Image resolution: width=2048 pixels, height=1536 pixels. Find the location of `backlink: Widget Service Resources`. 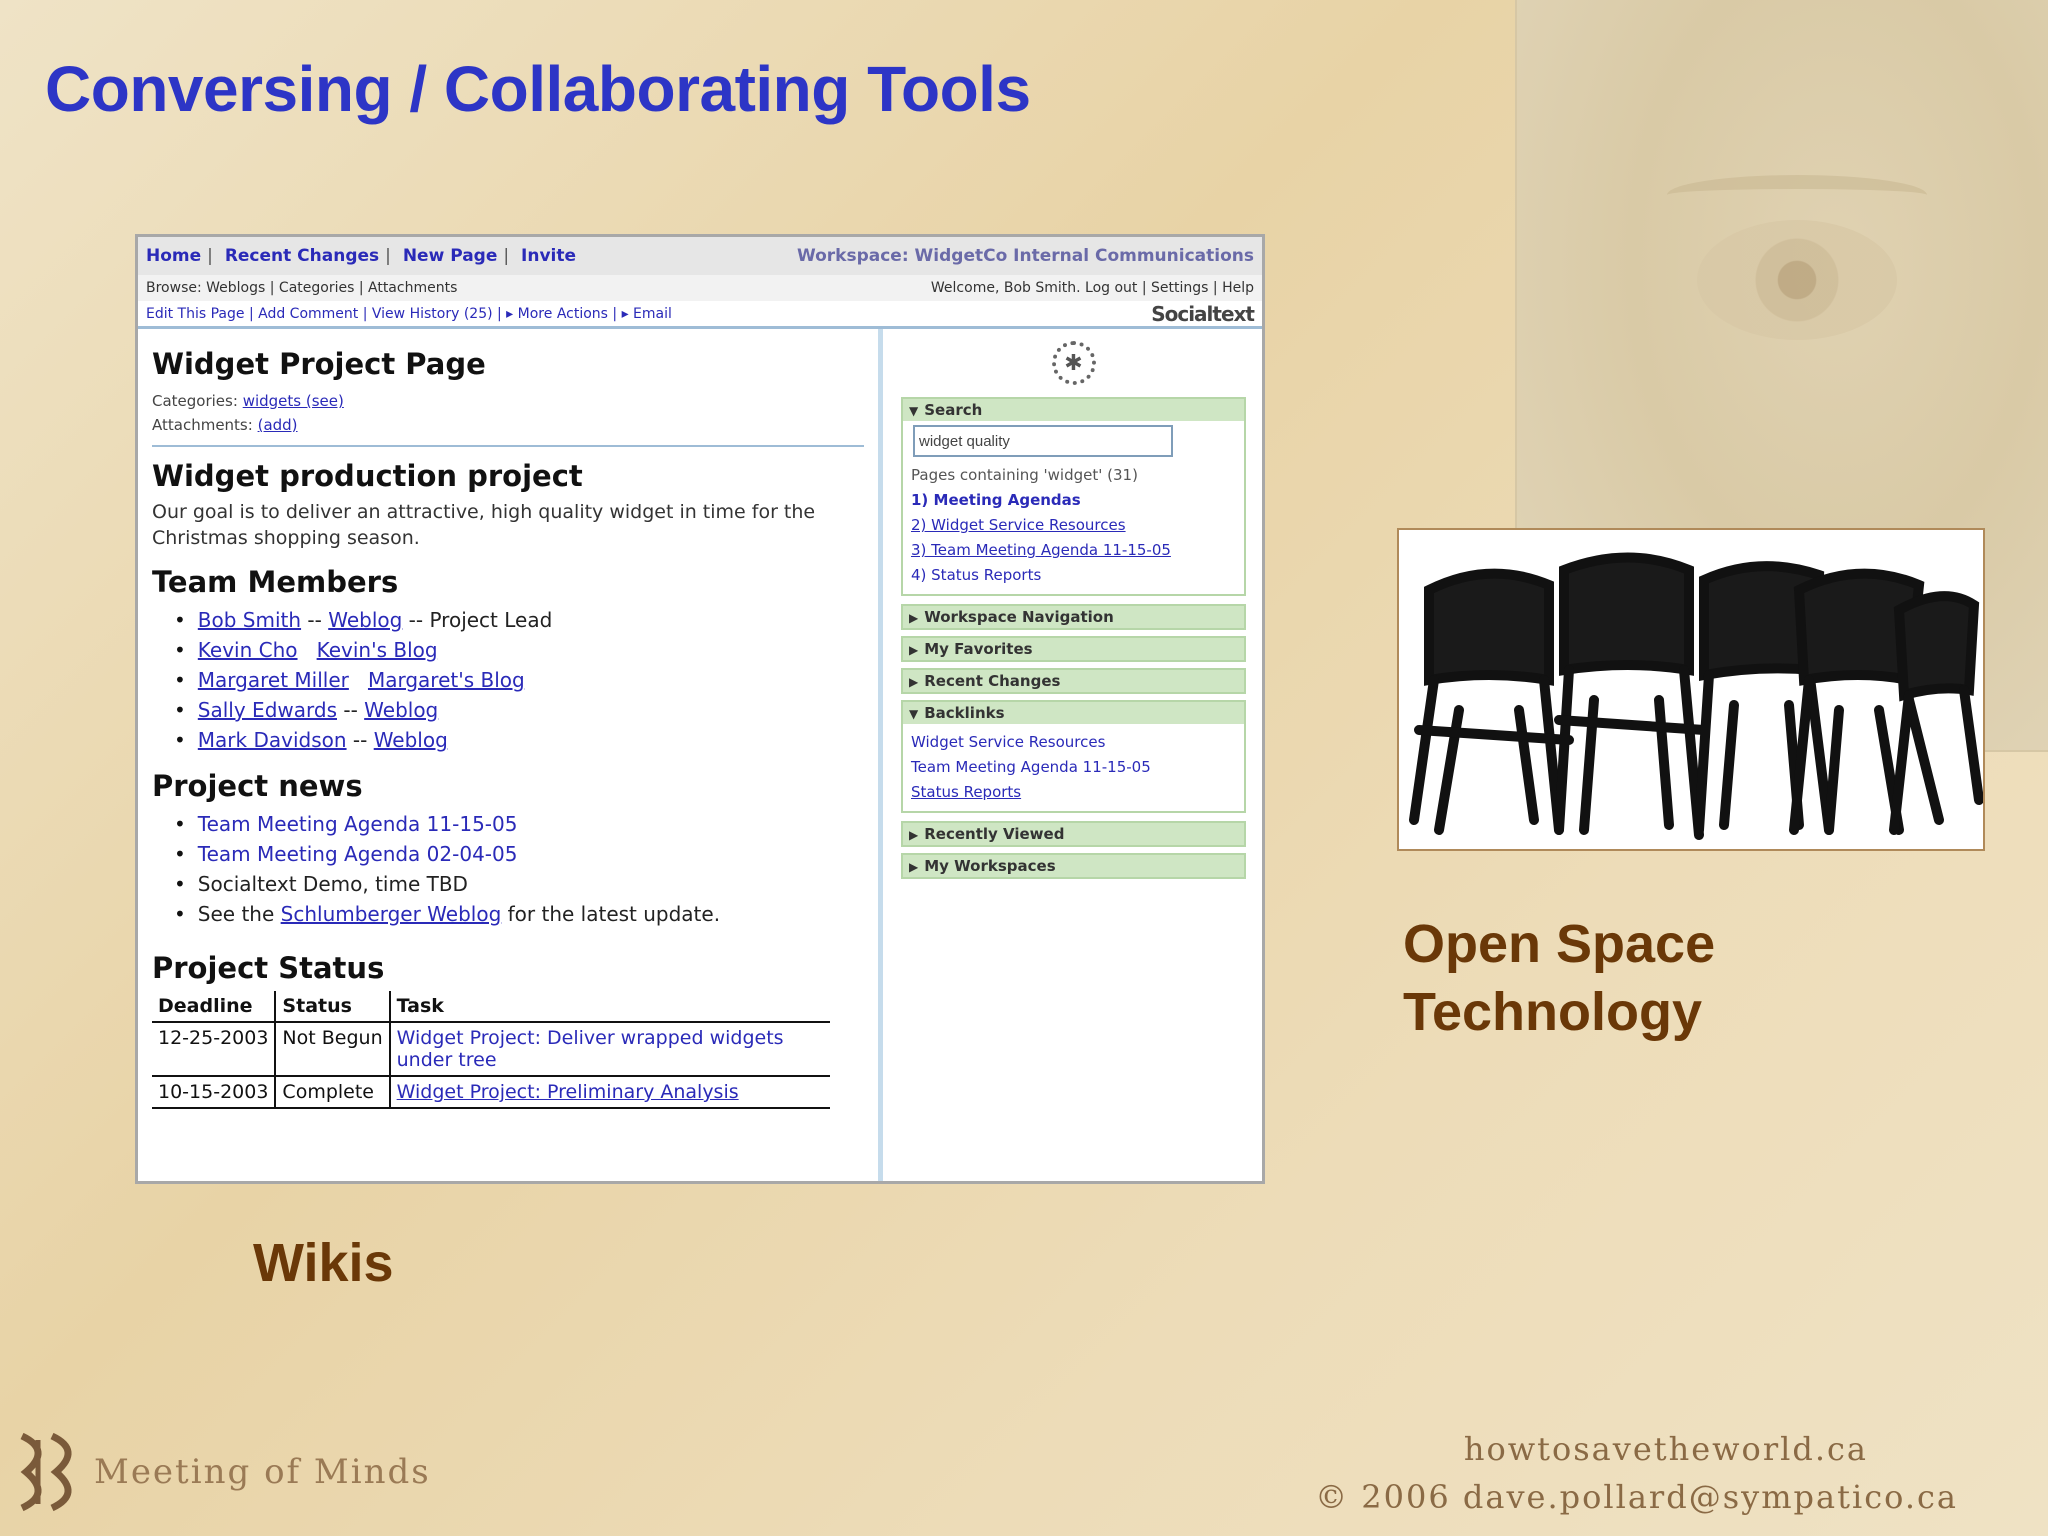

backlink: Widget Service Resources is located at coordinates (1073, 742).